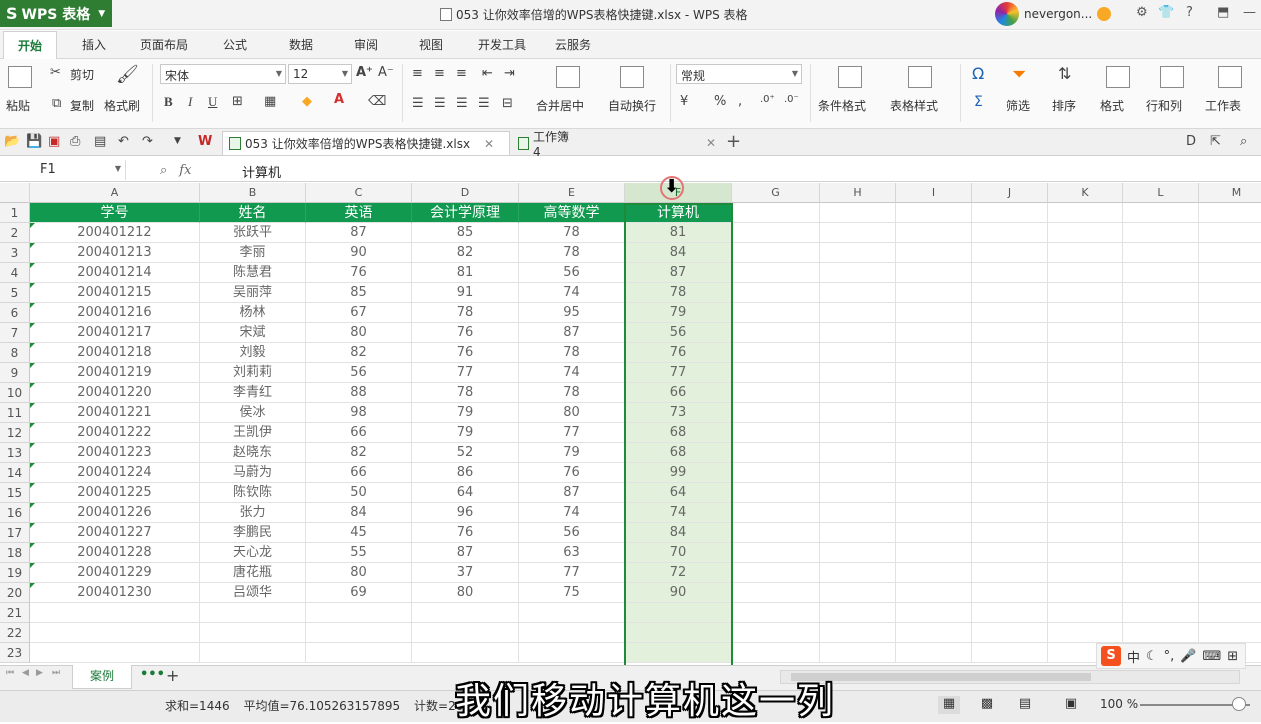 This screenshot has width=1261, height=724. I want to click on comma-button: ,, so click(740, 101).